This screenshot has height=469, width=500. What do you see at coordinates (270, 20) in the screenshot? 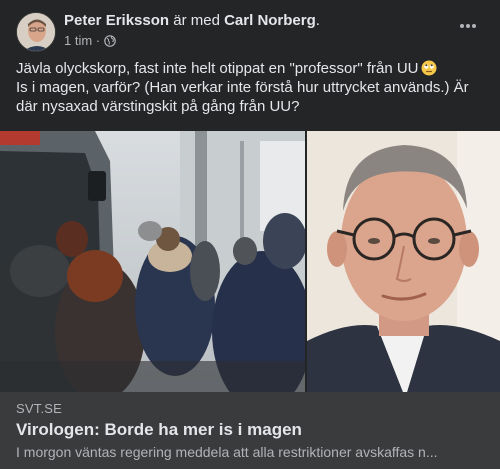
I see `tagged-name: Carl Norberg` at bounding box center [270, 20].